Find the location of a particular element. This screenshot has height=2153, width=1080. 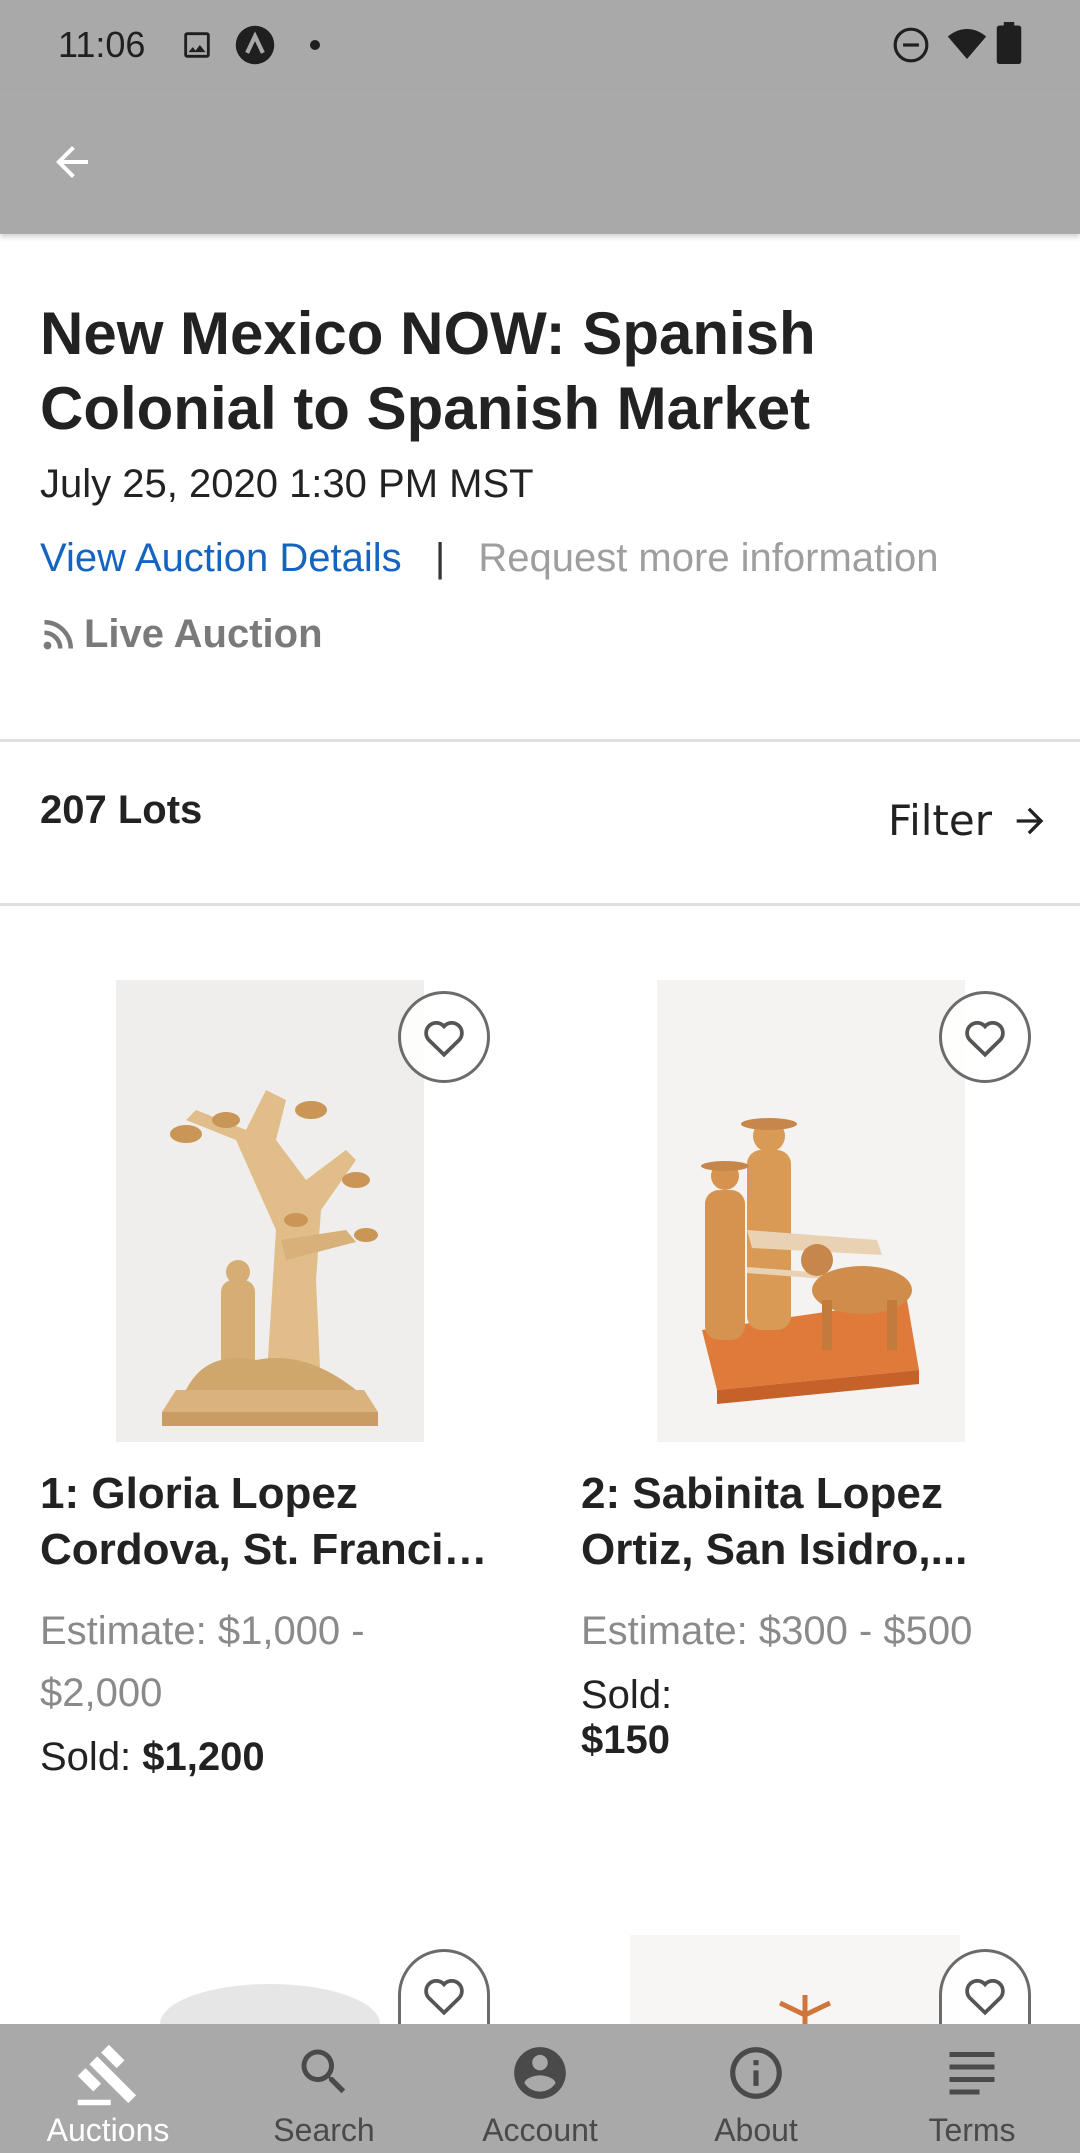

bottom-navigation: Auctions Search Account About Terms is located at coordinates (540, 2088).